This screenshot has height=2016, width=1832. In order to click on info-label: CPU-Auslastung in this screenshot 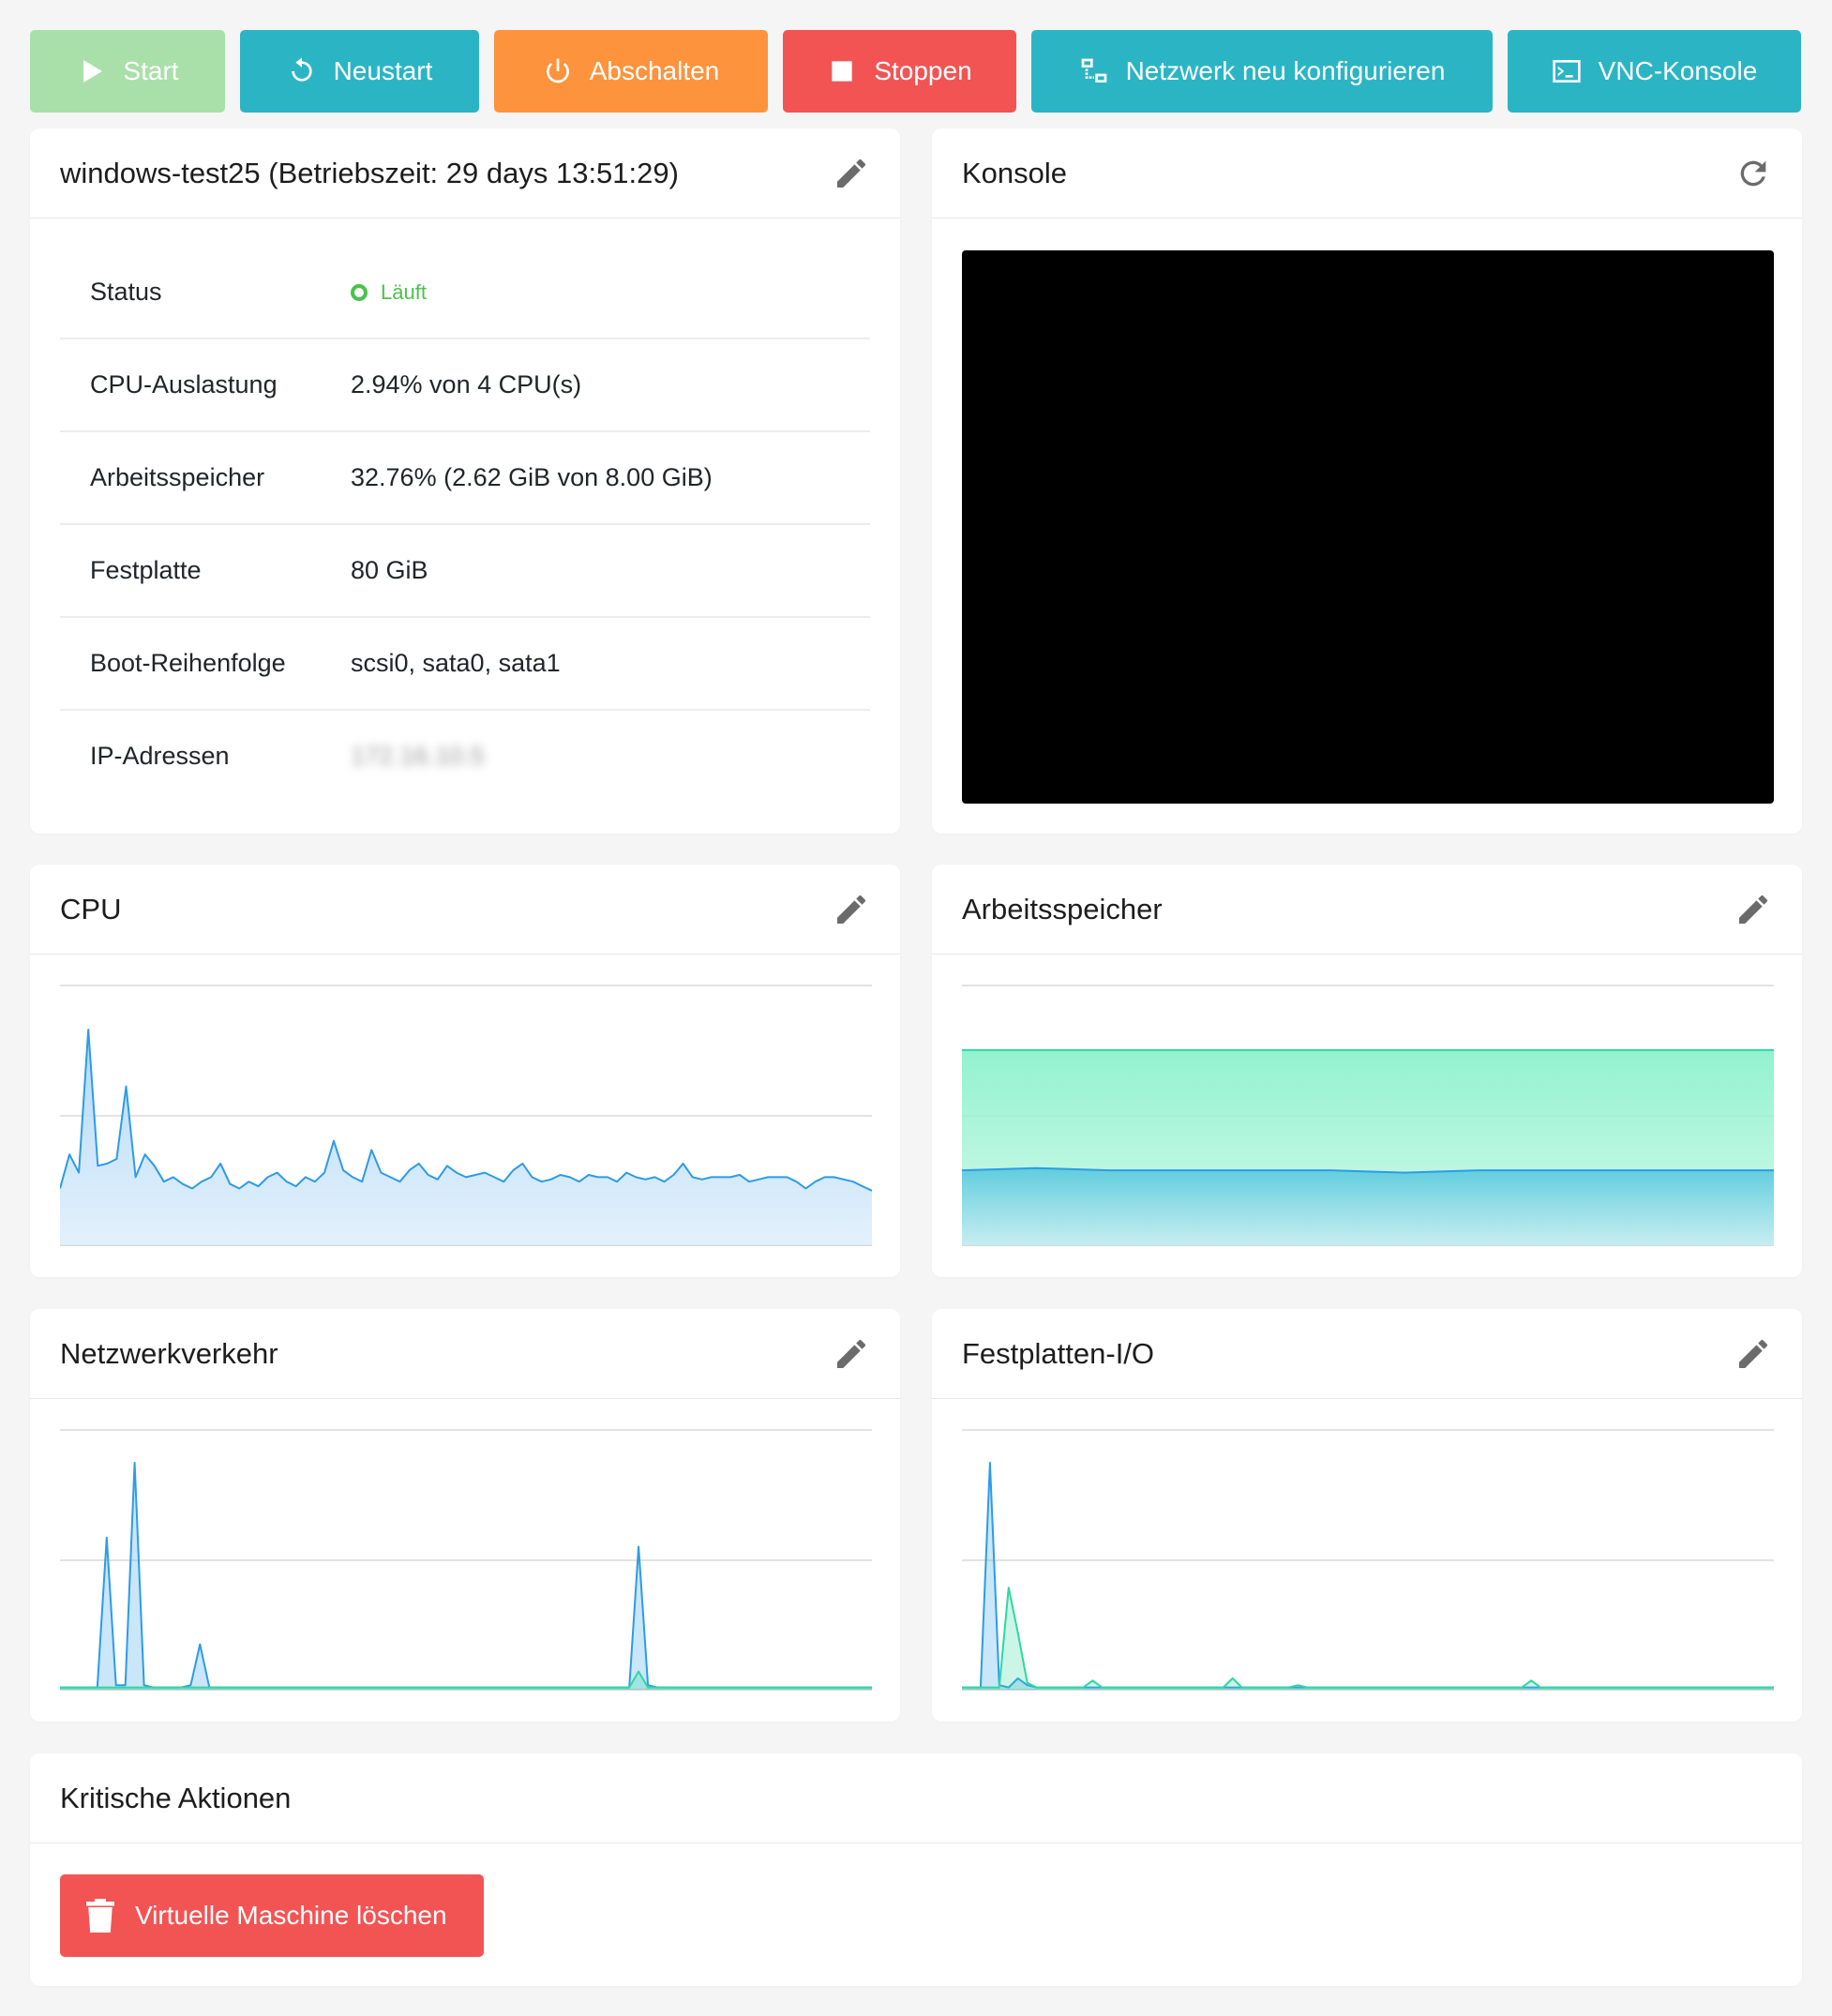, I will do `click(184, 384)`.